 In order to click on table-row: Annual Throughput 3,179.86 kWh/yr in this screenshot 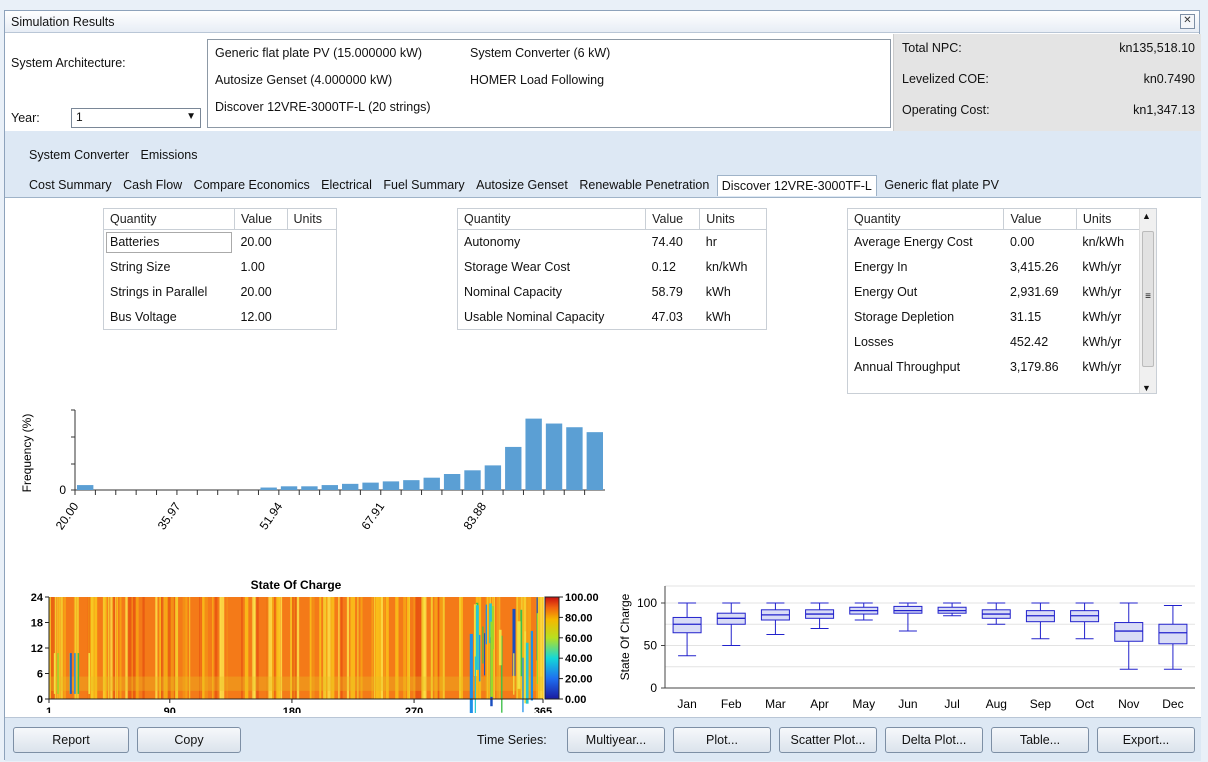, I will do `click(994, 367)`.